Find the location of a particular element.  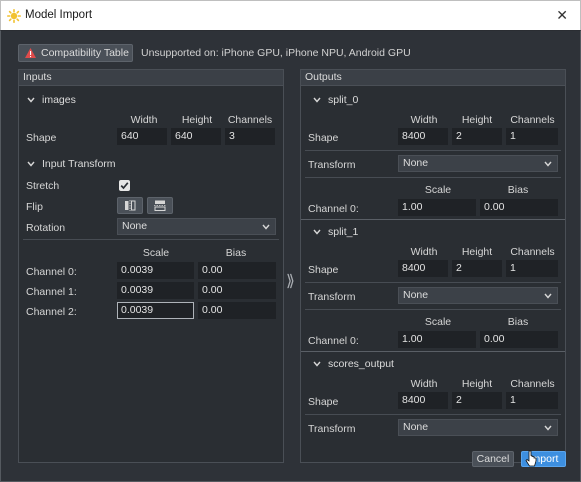

scores-channels-field: 1 is located at coordinates (532, 400).